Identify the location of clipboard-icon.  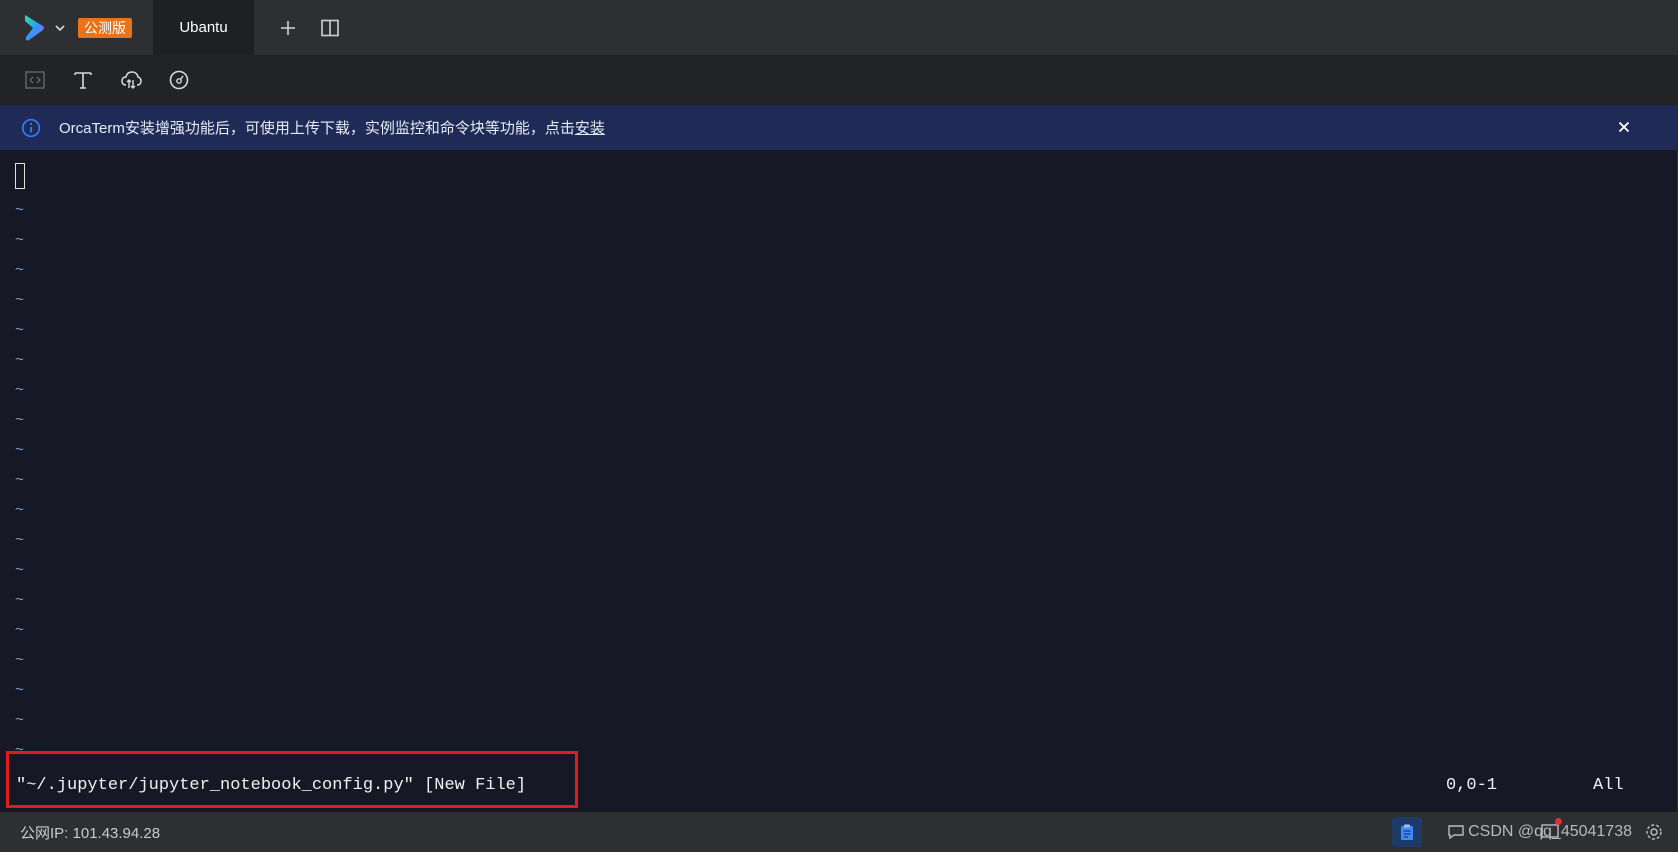
(1407, 832).